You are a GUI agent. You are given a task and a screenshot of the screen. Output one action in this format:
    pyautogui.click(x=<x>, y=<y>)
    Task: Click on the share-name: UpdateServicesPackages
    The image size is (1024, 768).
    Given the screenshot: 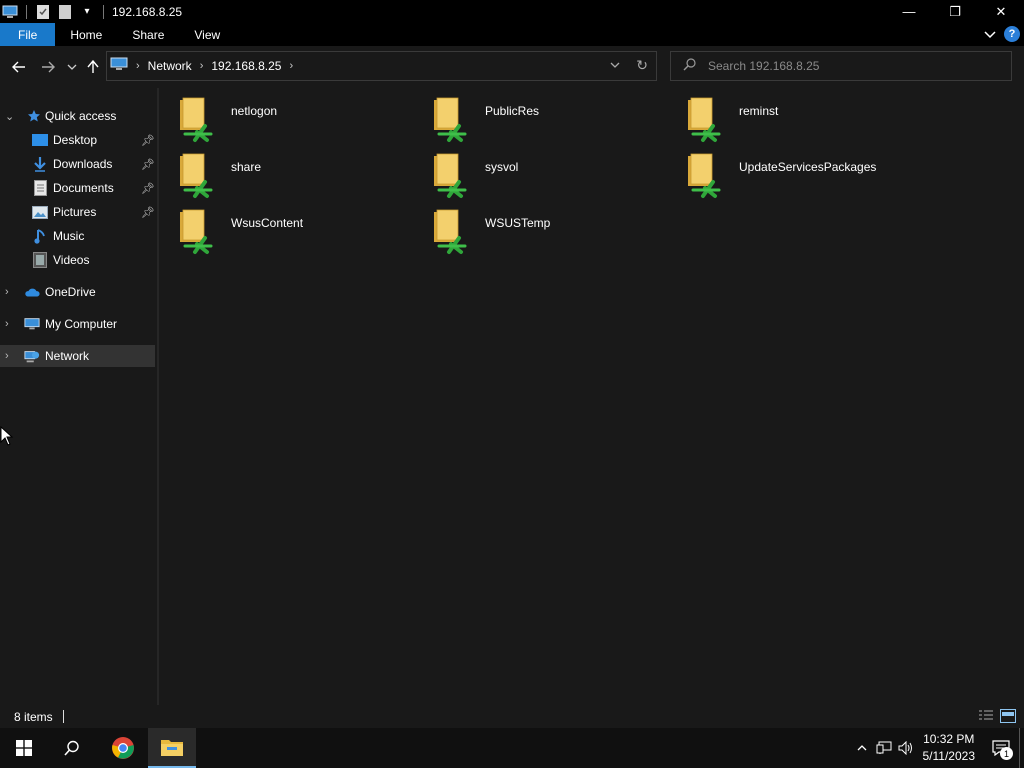 What is the action you would take?
    pyautogui.click(x=808, y=167)
    